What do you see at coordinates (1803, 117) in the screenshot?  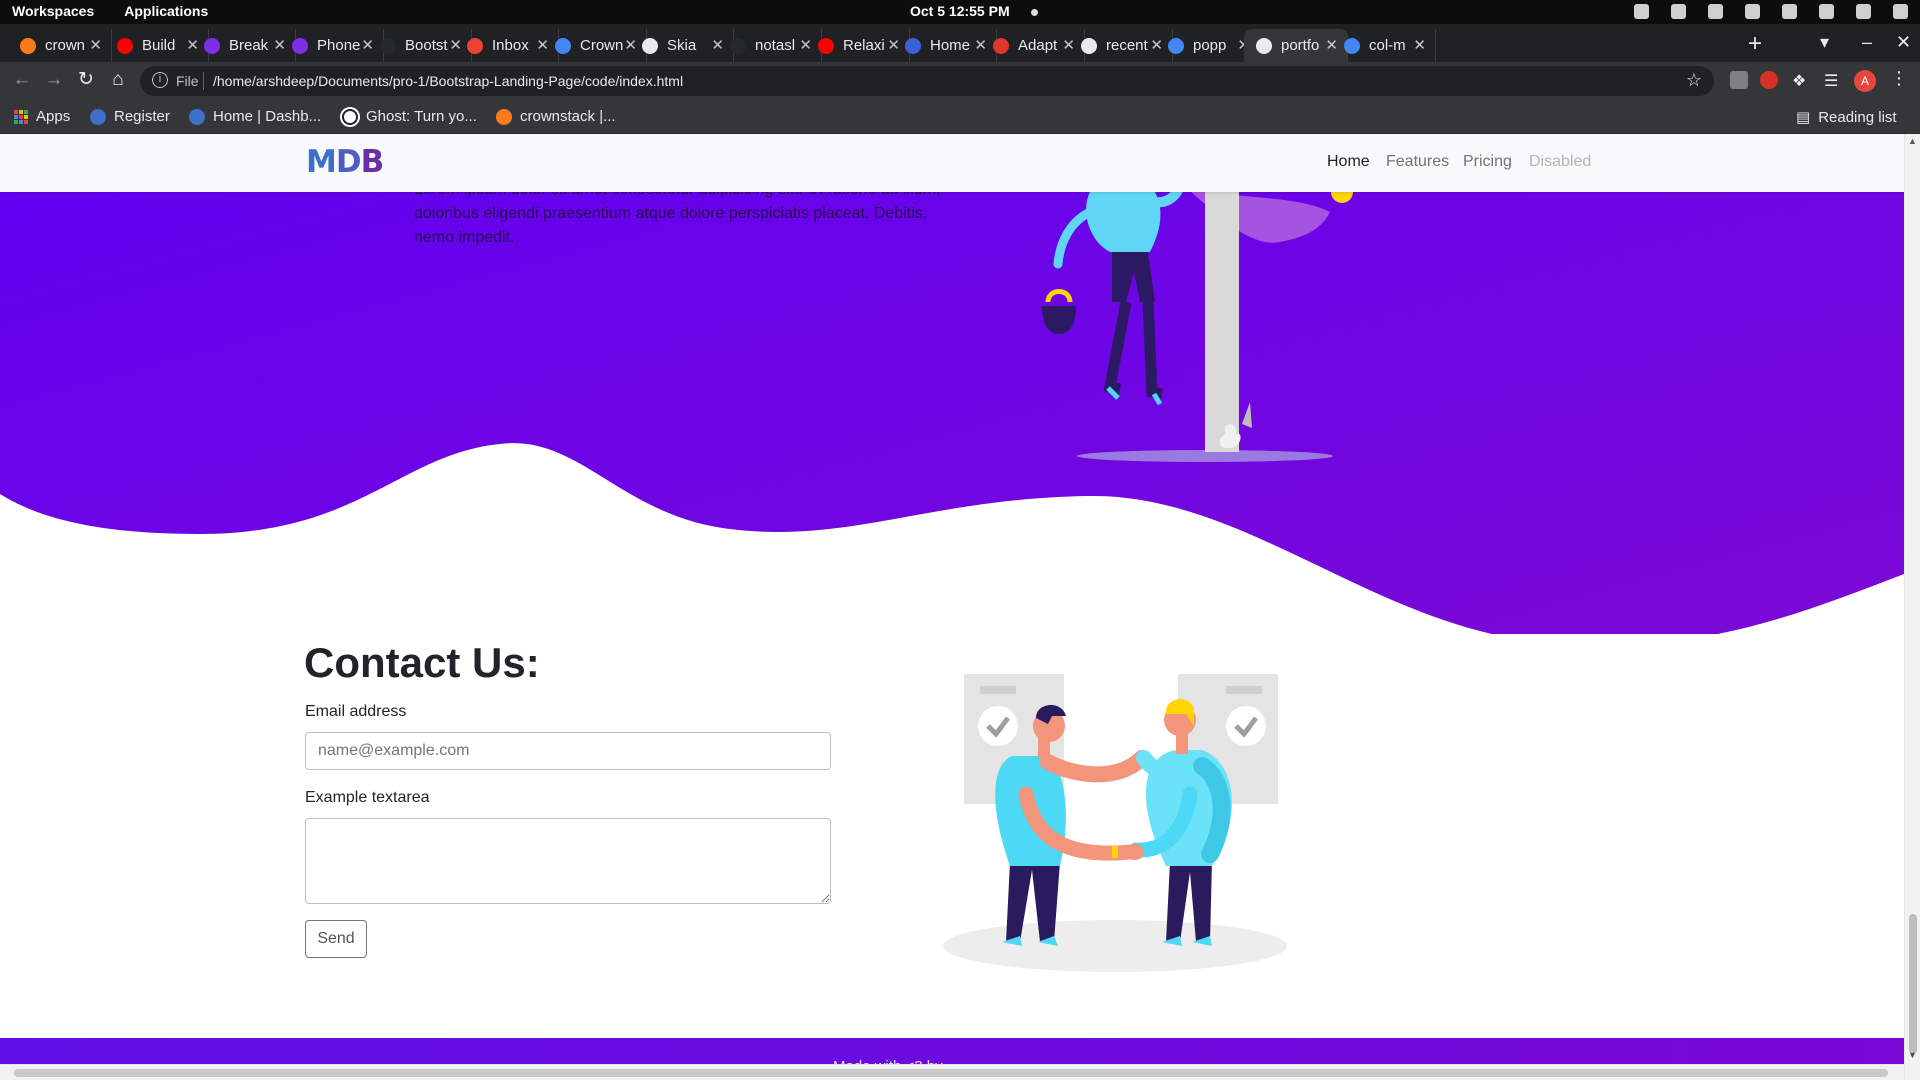 I see `reading-list-icon: ▤` at bounding box center [1803, 117].